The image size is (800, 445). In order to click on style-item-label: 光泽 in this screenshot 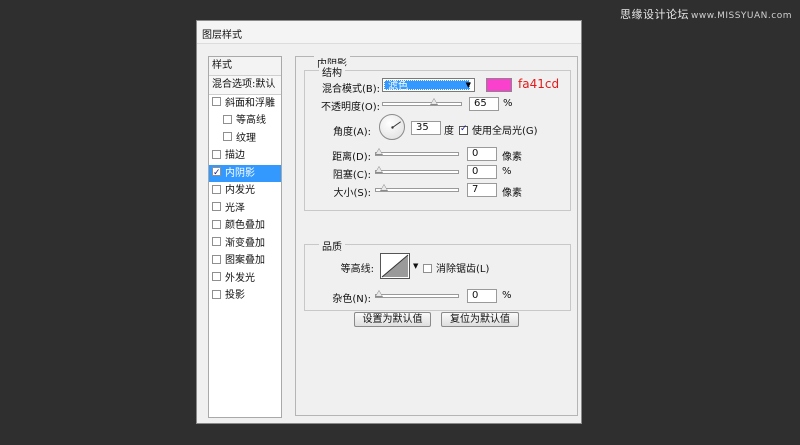, I will do `click(235, 208)`.